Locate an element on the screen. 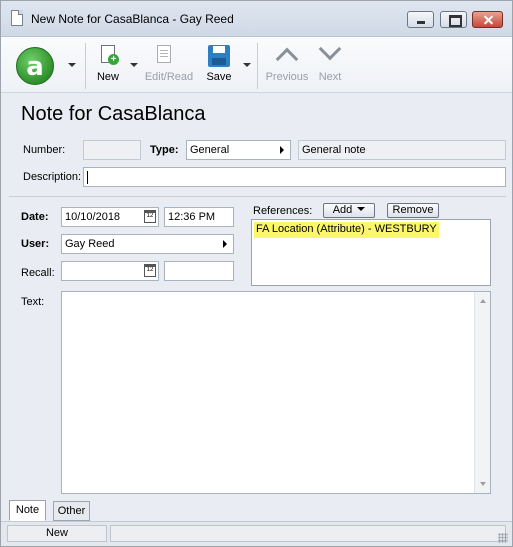  date-input: 10/10/2018 12 is located at coordinates (110, 217).